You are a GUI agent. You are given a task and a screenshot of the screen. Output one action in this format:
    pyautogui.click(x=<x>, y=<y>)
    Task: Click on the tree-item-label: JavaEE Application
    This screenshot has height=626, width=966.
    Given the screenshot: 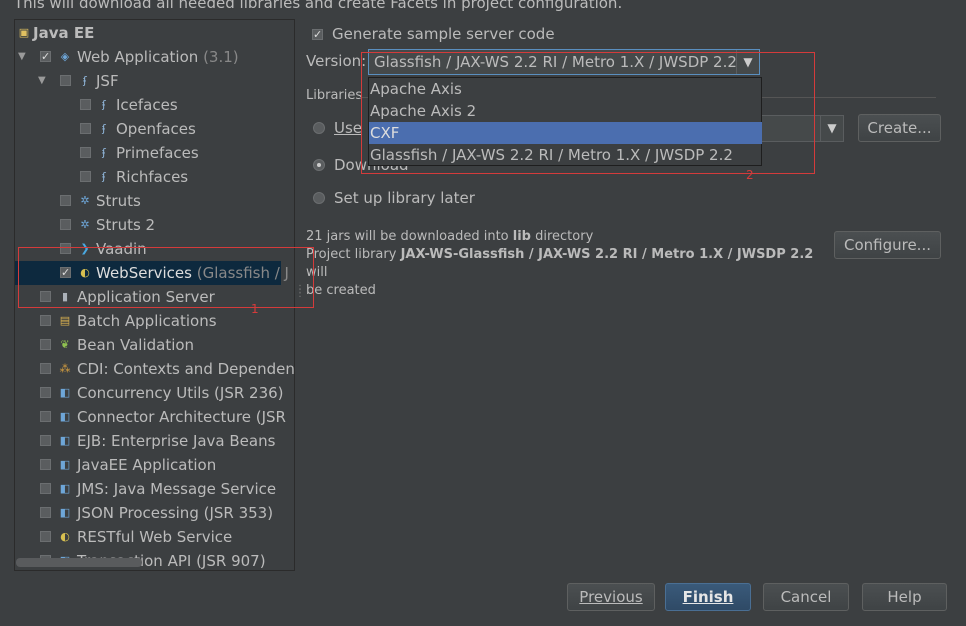 What is the action you would take?
    pyautogui.click(x=147, y=465)
    